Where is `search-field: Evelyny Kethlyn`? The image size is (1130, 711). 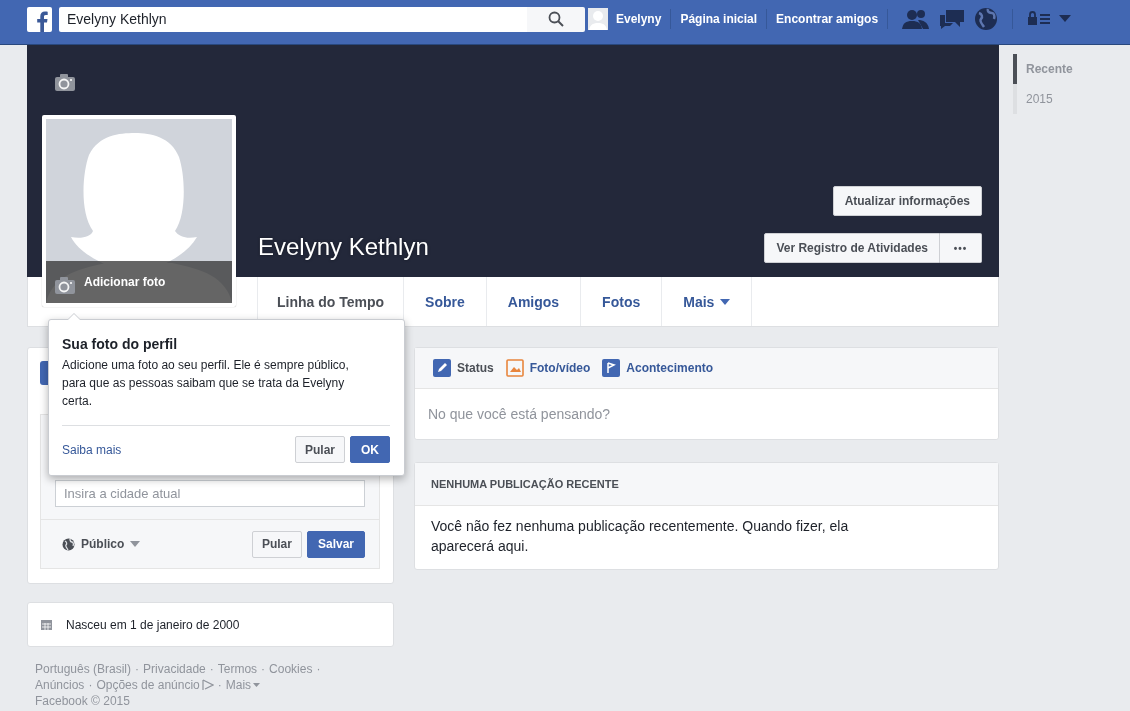
search-field: Evelyny Kethlyn is located at coordinates (293, 19).